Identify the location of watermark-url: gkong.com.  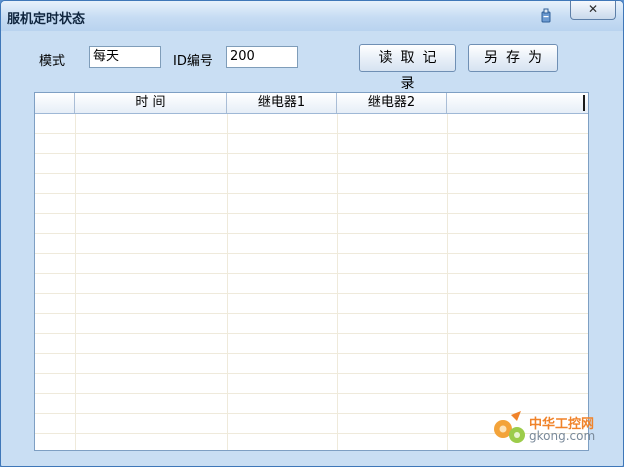
(562, 436).